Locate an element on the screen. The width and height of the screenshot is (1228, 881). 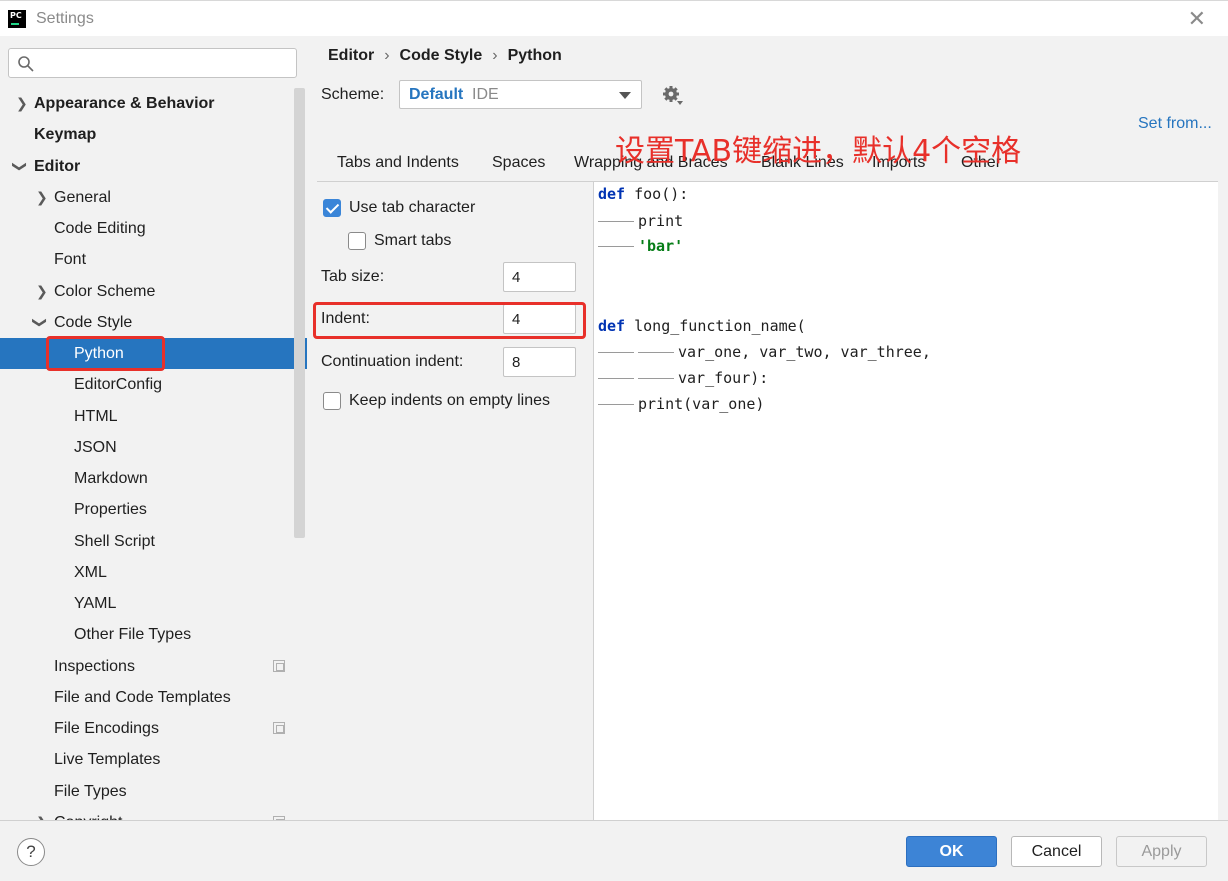
sidebar-item-label: Other File Types is located at coordinates (133, 634).